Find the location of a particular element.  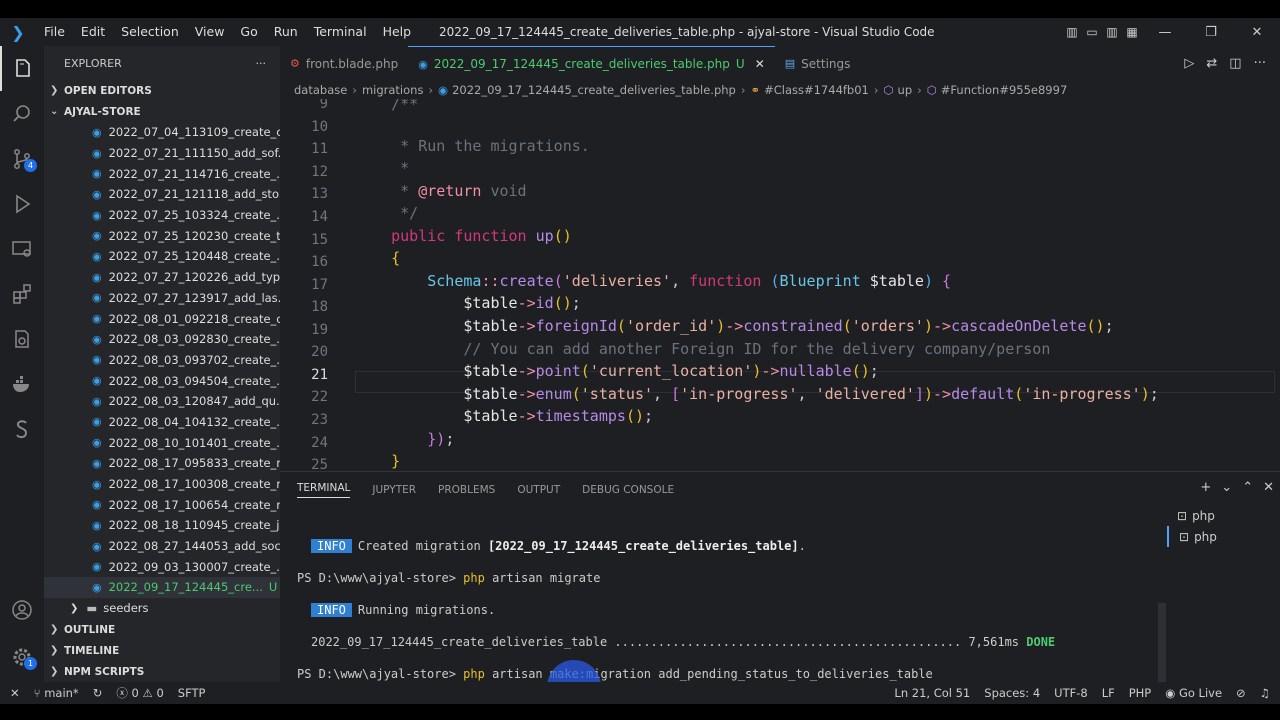

tab-jupyter: JUPYTER is located at coordinates (394, 490).